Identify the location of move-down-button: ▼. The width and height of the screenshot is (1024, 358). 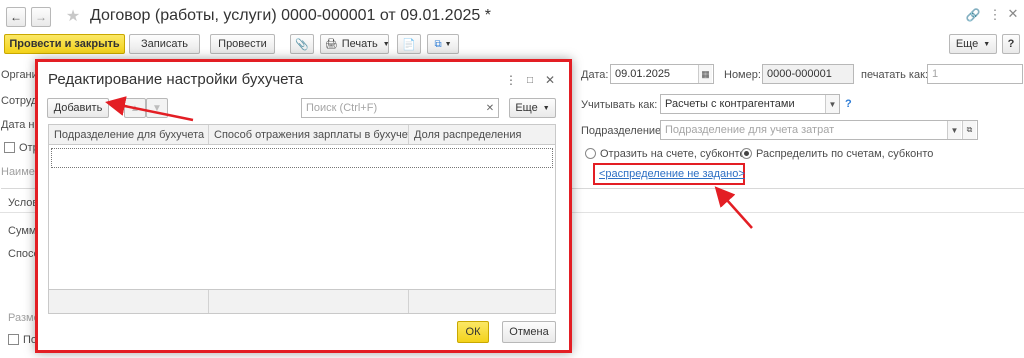
(157, 108).